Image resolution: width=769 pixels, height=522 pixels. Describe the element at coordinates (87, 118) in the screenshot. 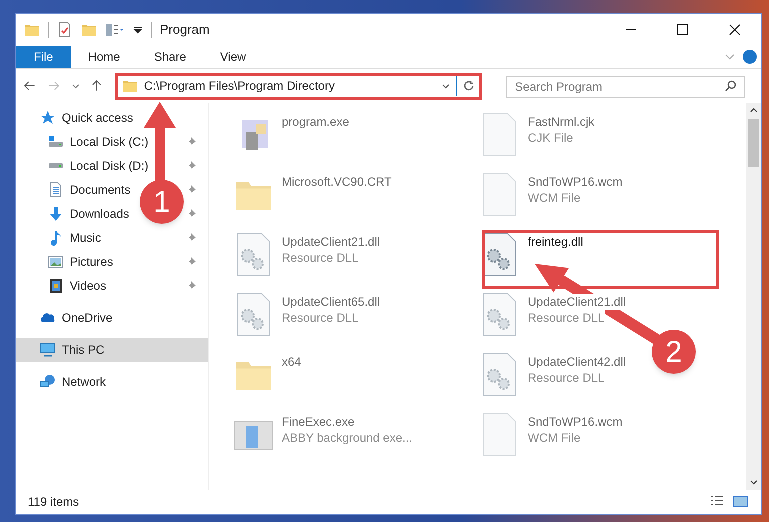

I see `nav-item: Quick access` at that location.